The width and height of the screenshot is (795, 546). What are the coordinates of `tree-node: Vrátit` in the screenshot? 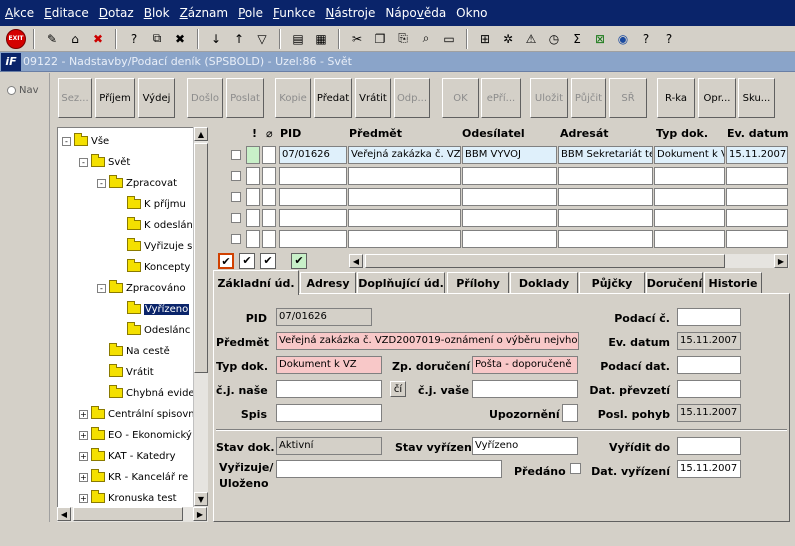 It's located at (125, 372).